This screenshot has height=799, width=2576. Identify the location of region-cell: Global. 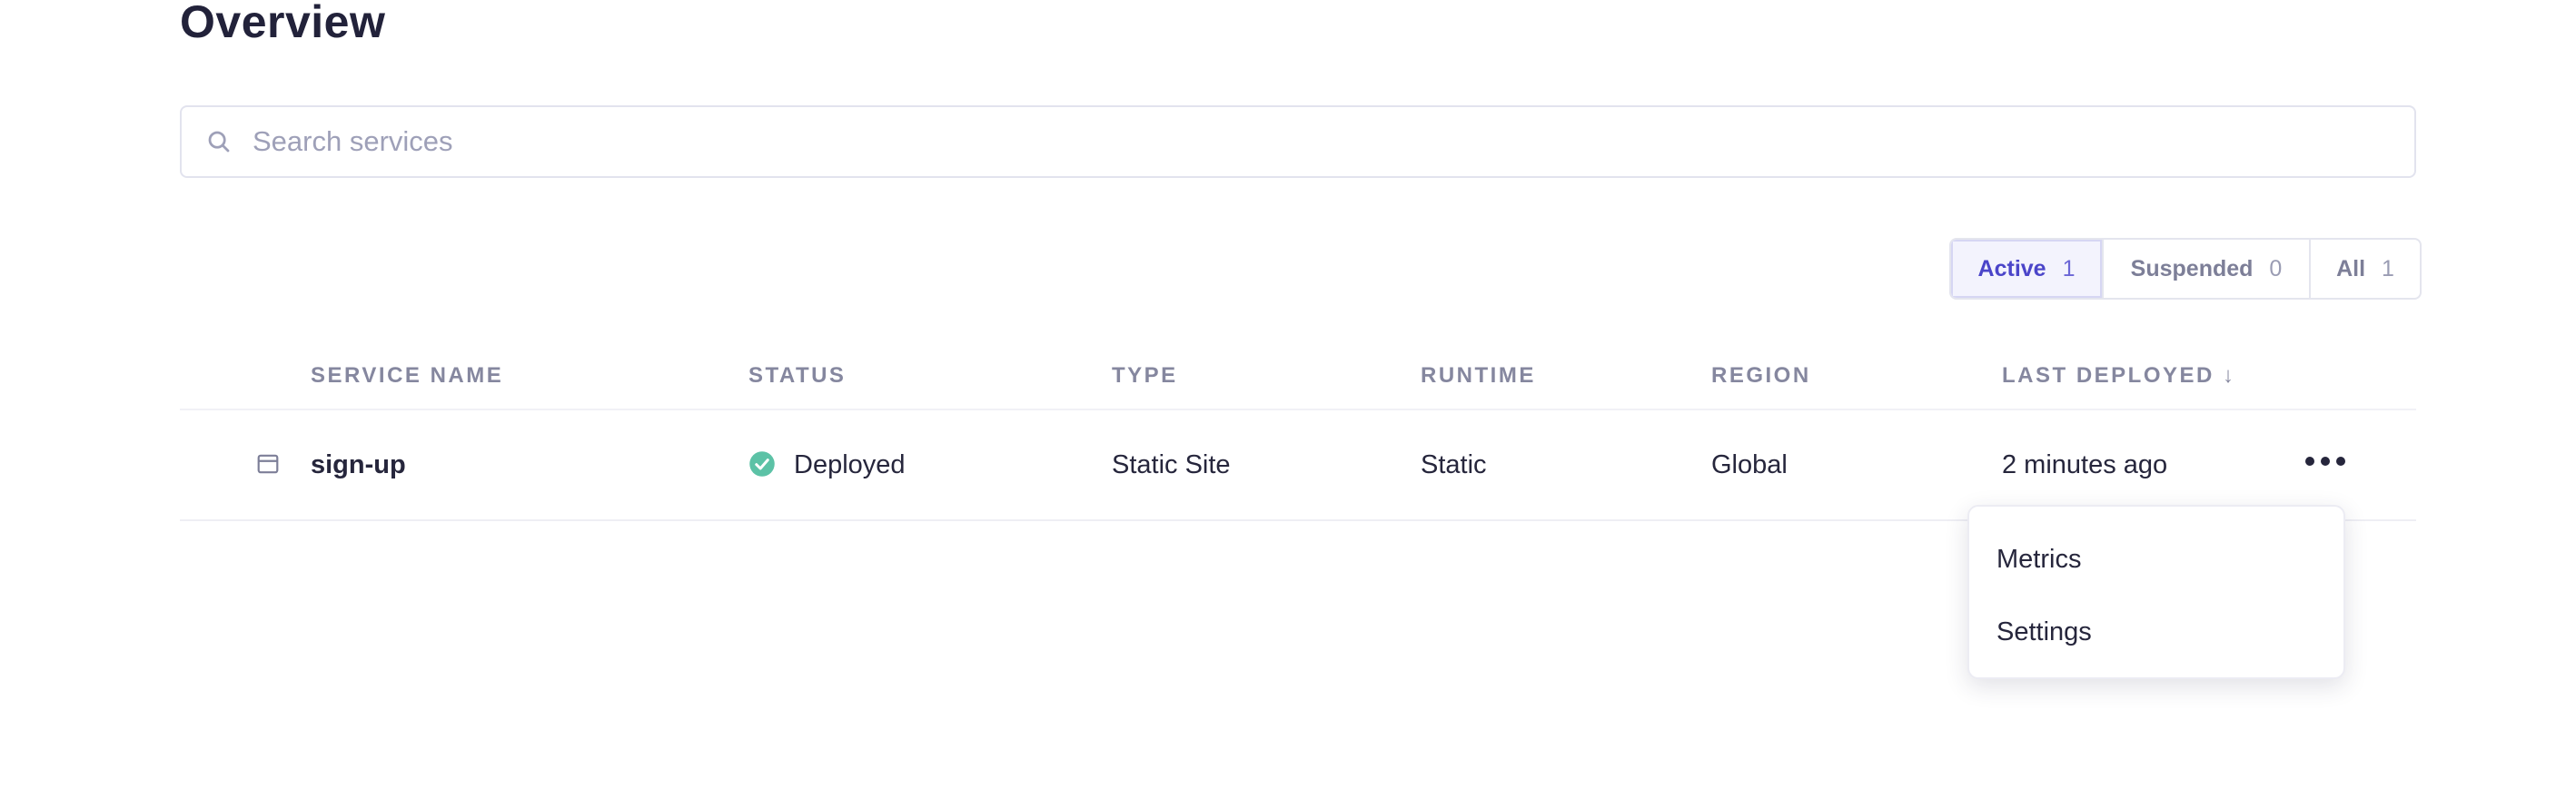
(1749, 465).